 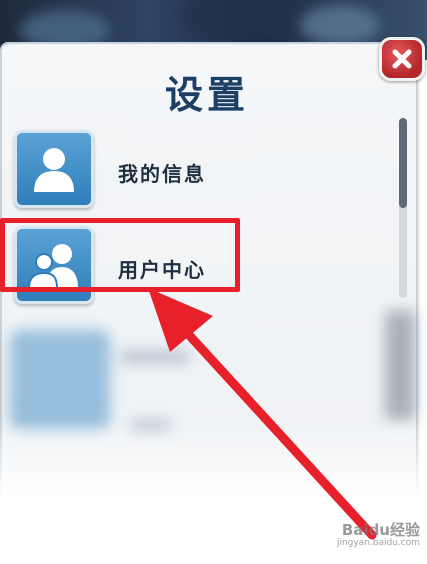 What do you see at coordinates (403, 163) in the screenshot?
I see `scrollbar-thumb` at bounding box center [403, 163].